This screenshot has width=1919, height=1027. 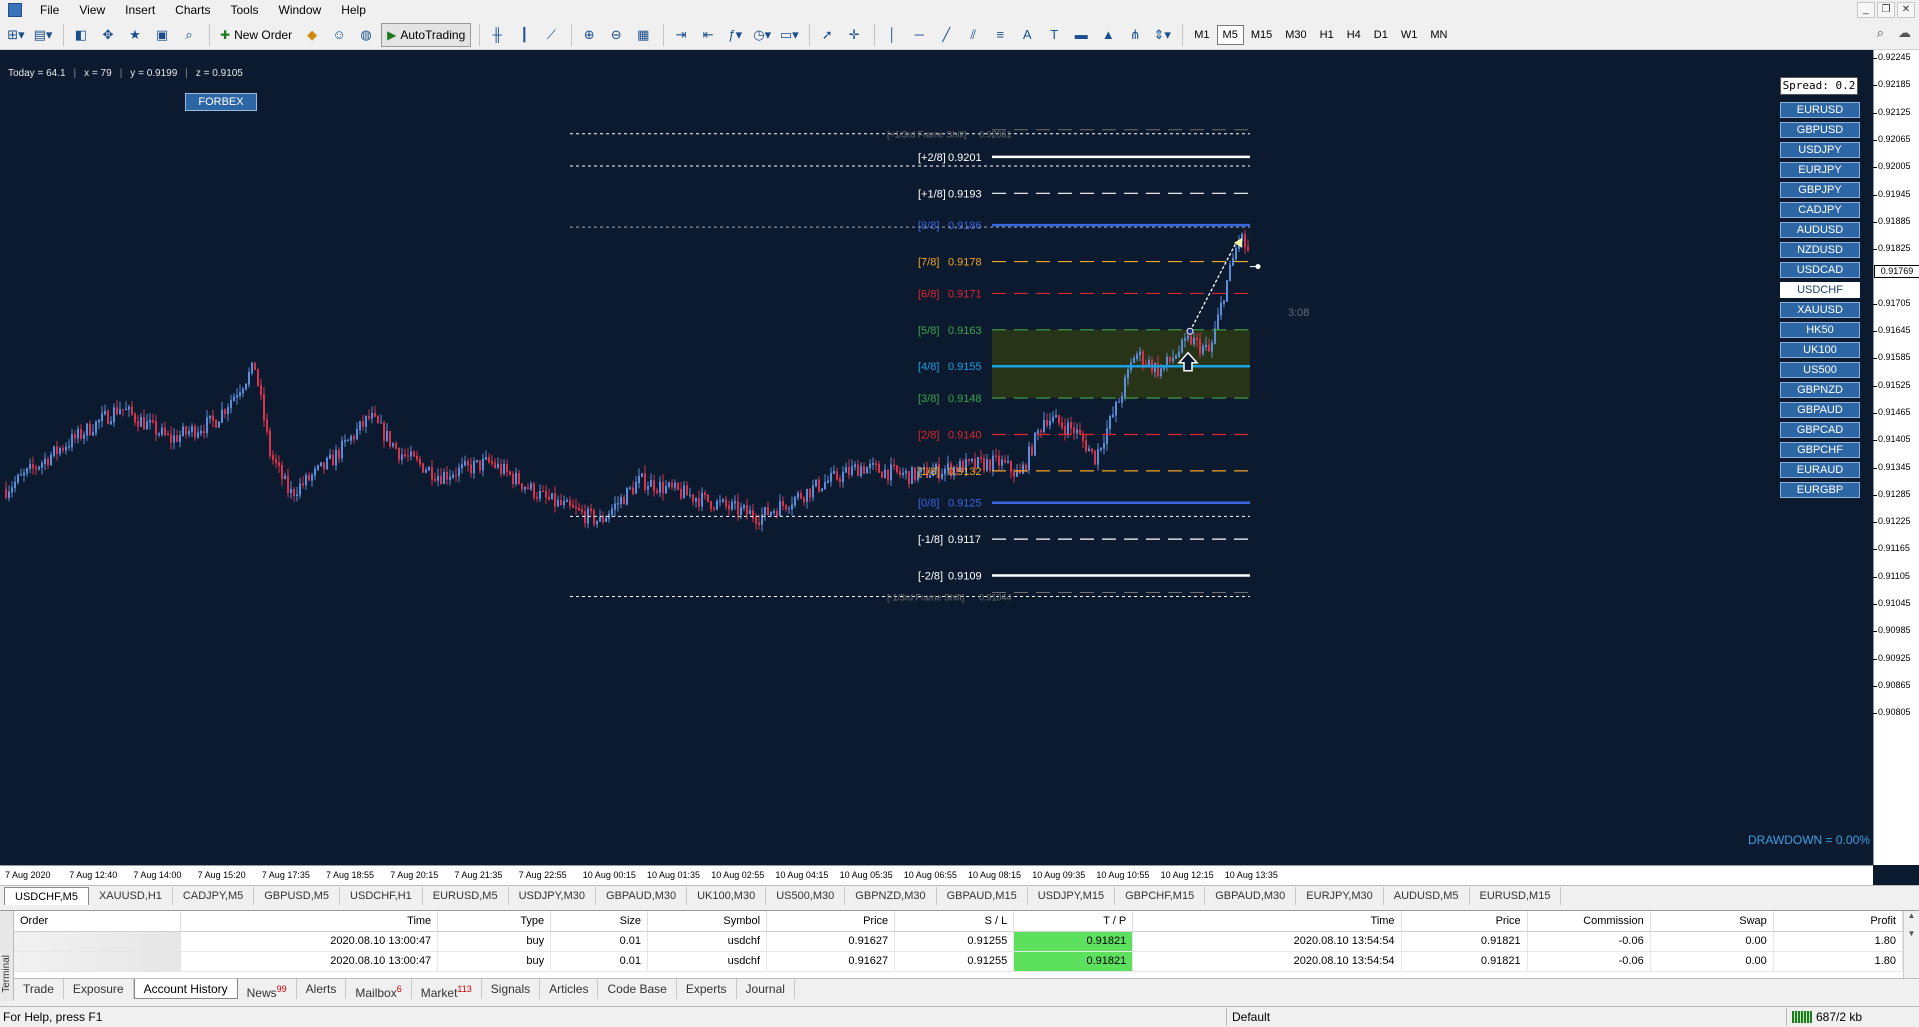 What do you see at coordinates (1866, 10) in the screenshot?
I see `minimize-icon: _` at bounding box center [1866, 10].